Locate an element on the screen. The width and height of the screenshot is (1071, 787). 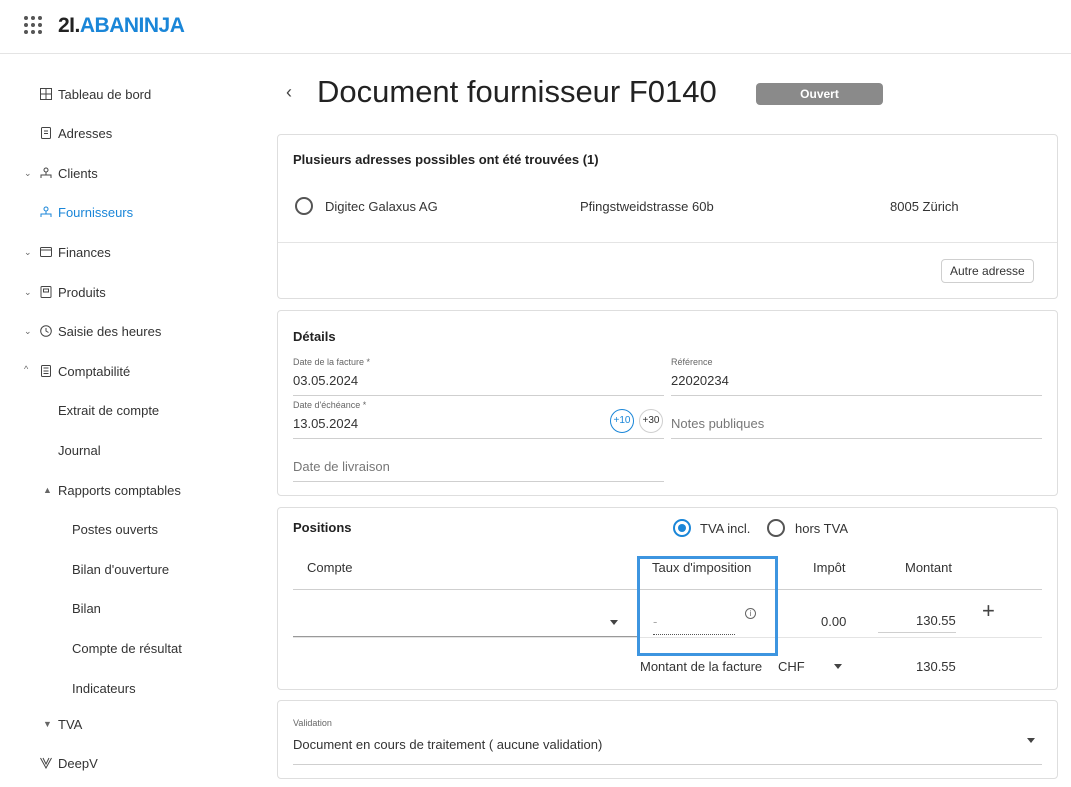
sidebar-item-label: Adresses is located at coordinates (85, 133).